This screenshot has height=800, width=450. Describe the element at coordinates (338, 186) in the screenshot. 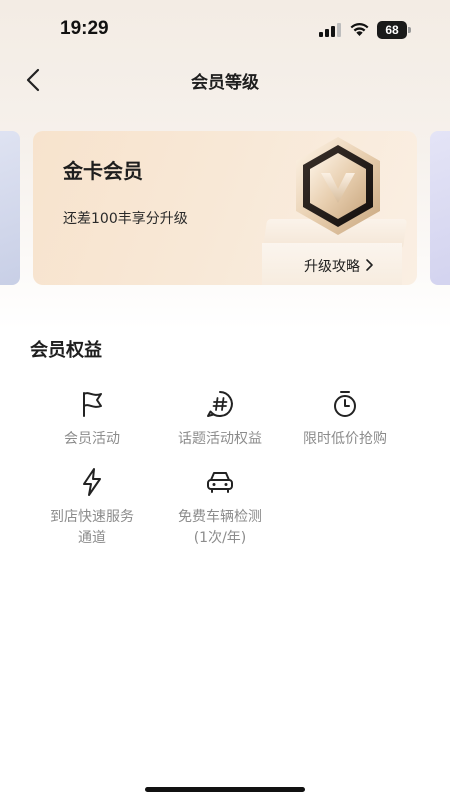

I see `gold-tier-badge-icon` at that location.